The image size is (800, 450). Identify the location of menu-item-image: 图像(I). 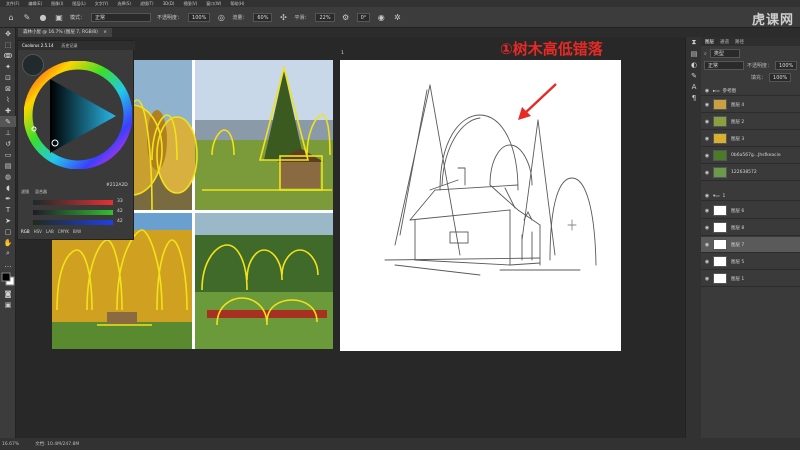
(57, 4).